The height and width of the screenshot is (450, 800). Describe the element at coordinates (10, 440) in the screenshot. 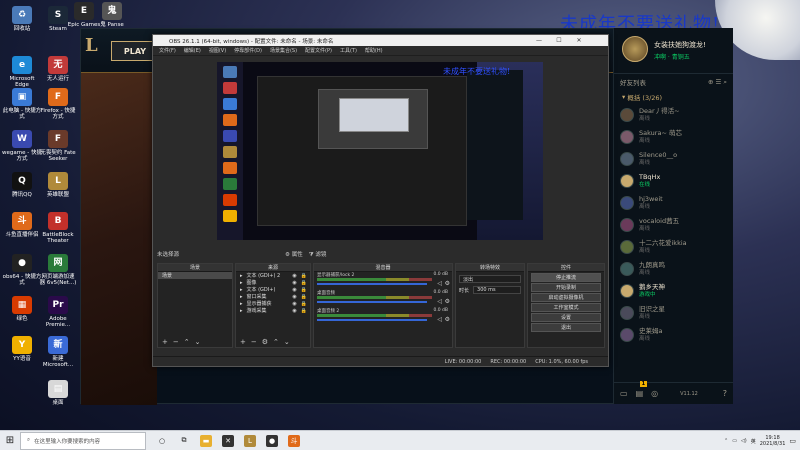

I see `start-button: ⊞` at that location.